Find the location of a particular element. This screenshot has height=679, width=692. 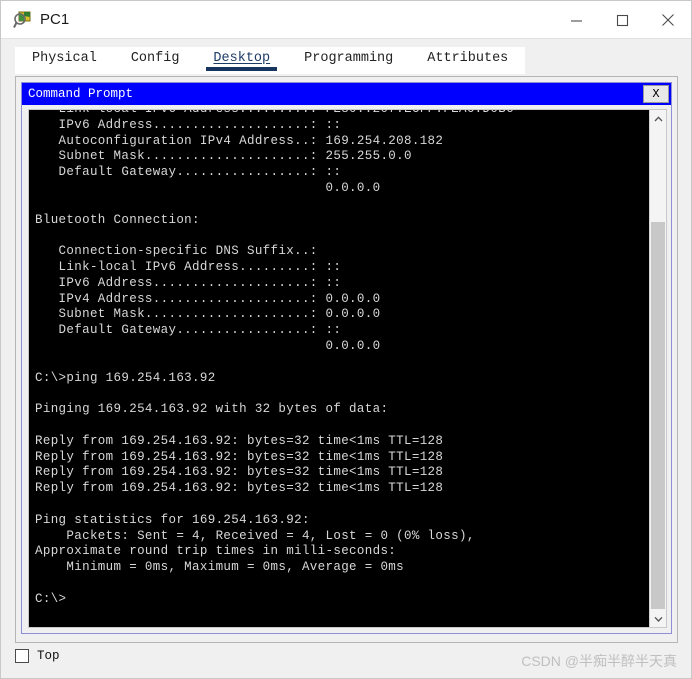

tab-attributes-label: Attributes is located at coordinates (468, 58).